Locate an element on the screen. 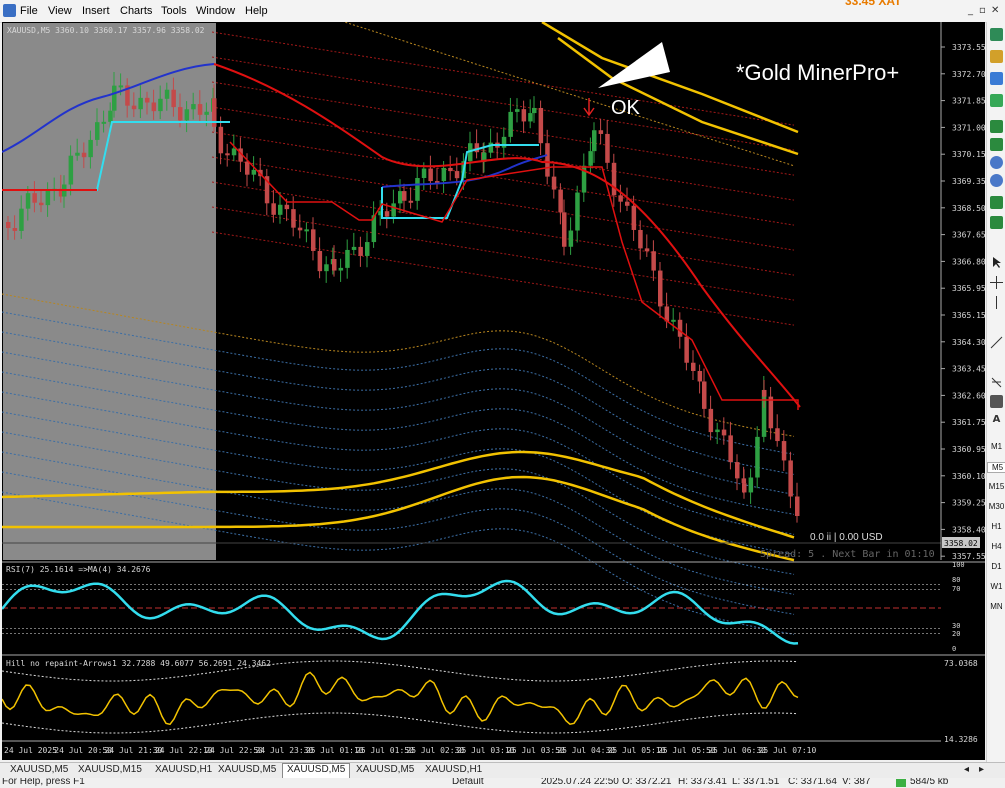  timeframe-m30: M30 is located at coordinates (996, 506).